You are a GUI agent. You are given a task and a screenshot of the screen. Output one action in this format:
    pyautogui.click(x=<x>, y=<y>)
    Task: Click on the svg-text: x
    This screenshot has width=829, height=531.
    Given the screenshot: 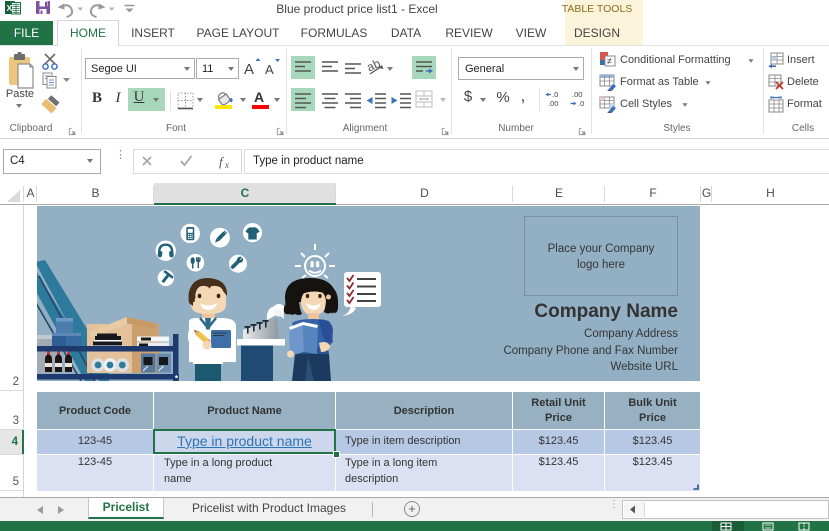 What is the action you would take?
    pyautogui.click(x=226, y=165)
    